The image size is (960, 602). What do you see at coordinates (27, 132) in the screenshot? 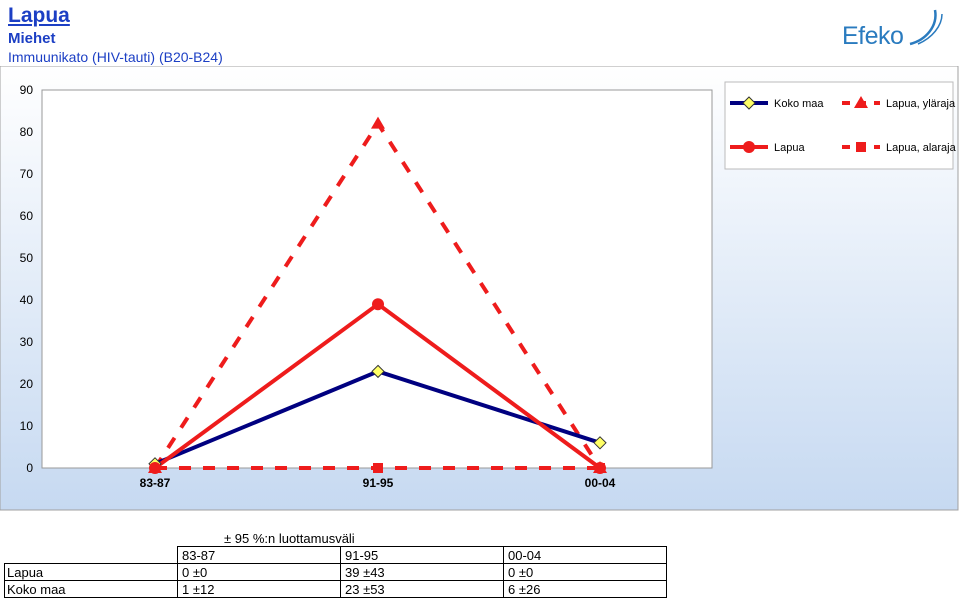
I see `y-tick-label: 80` at bounding box center [27, 132].